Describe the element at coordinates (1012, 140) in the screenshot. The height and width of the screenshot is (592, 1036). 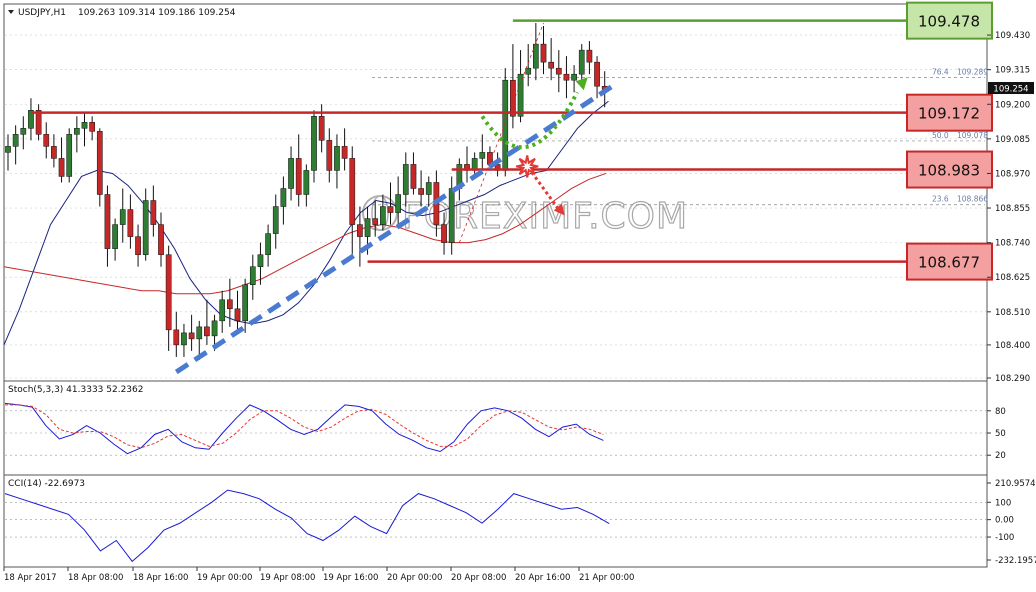
I see `price-tick-label: 109.085` at that location.